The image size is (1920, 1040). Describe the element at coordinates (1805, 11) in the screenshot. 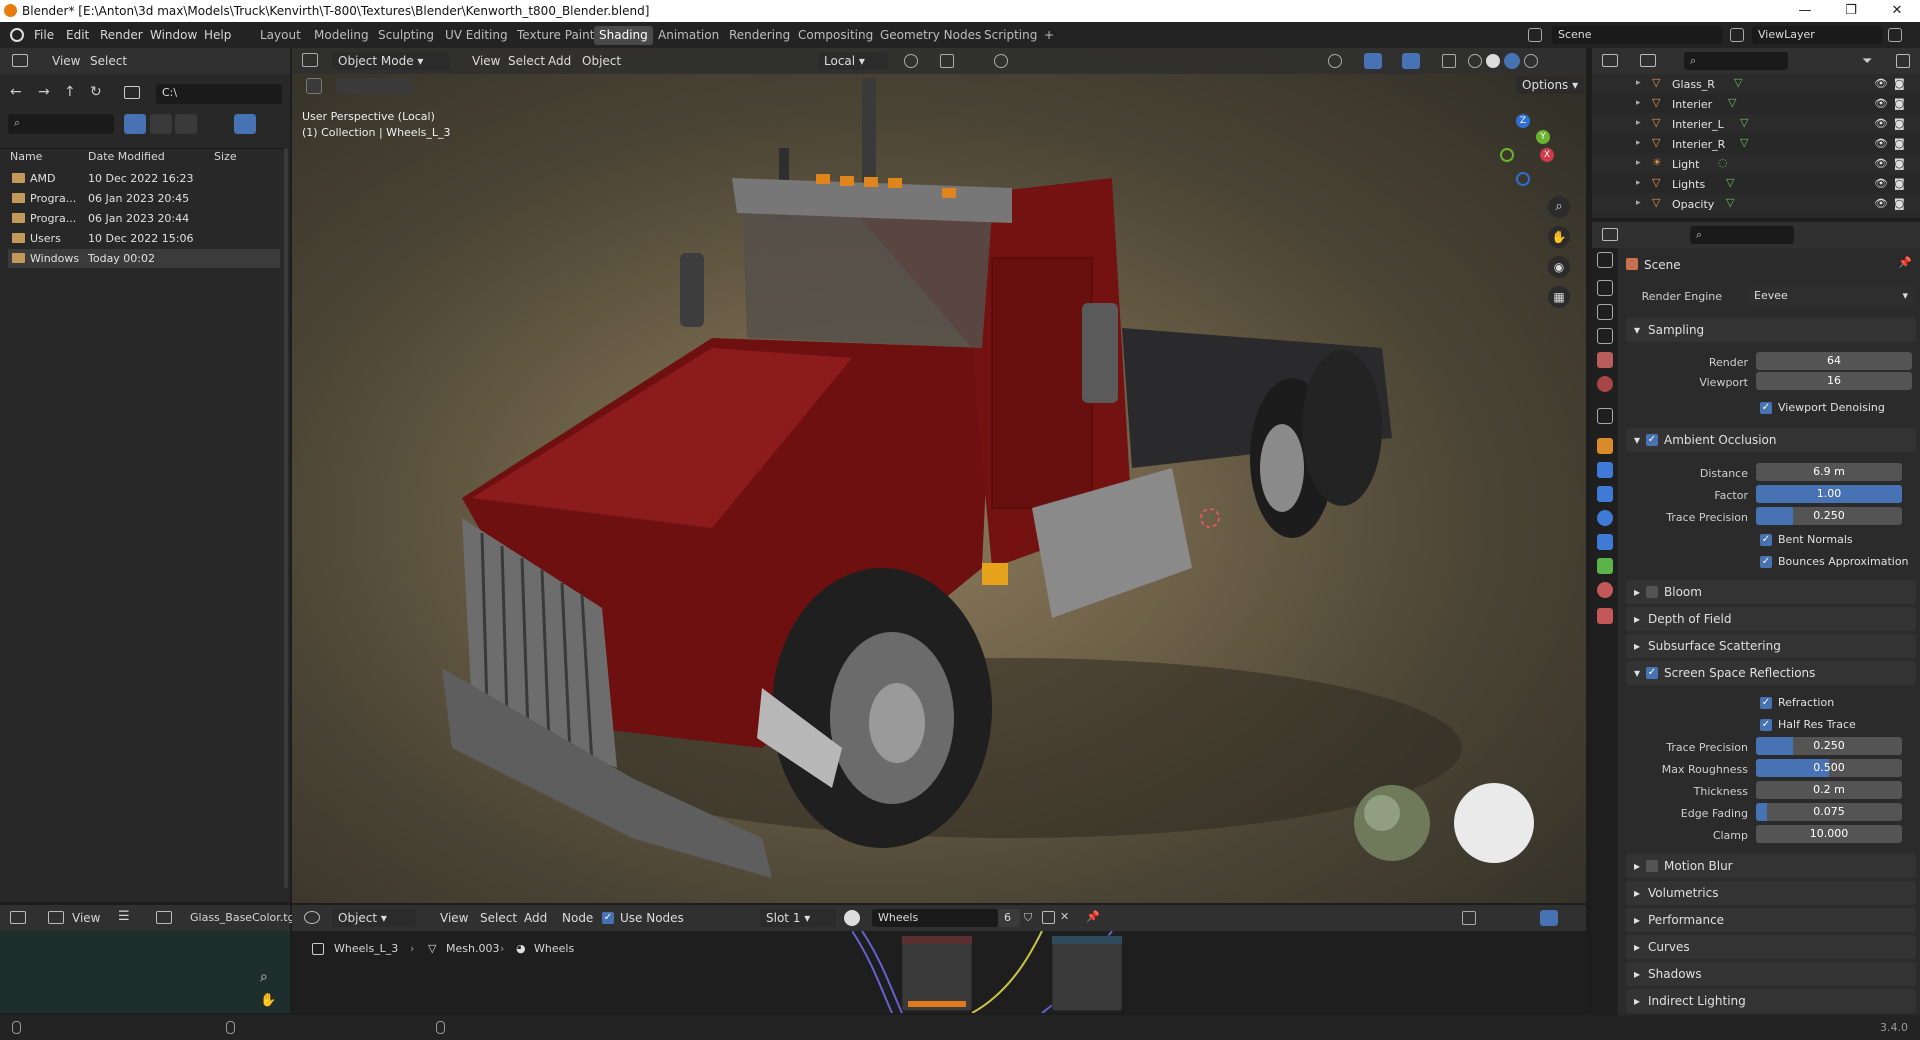

I see `minimize-button: —` at that location.